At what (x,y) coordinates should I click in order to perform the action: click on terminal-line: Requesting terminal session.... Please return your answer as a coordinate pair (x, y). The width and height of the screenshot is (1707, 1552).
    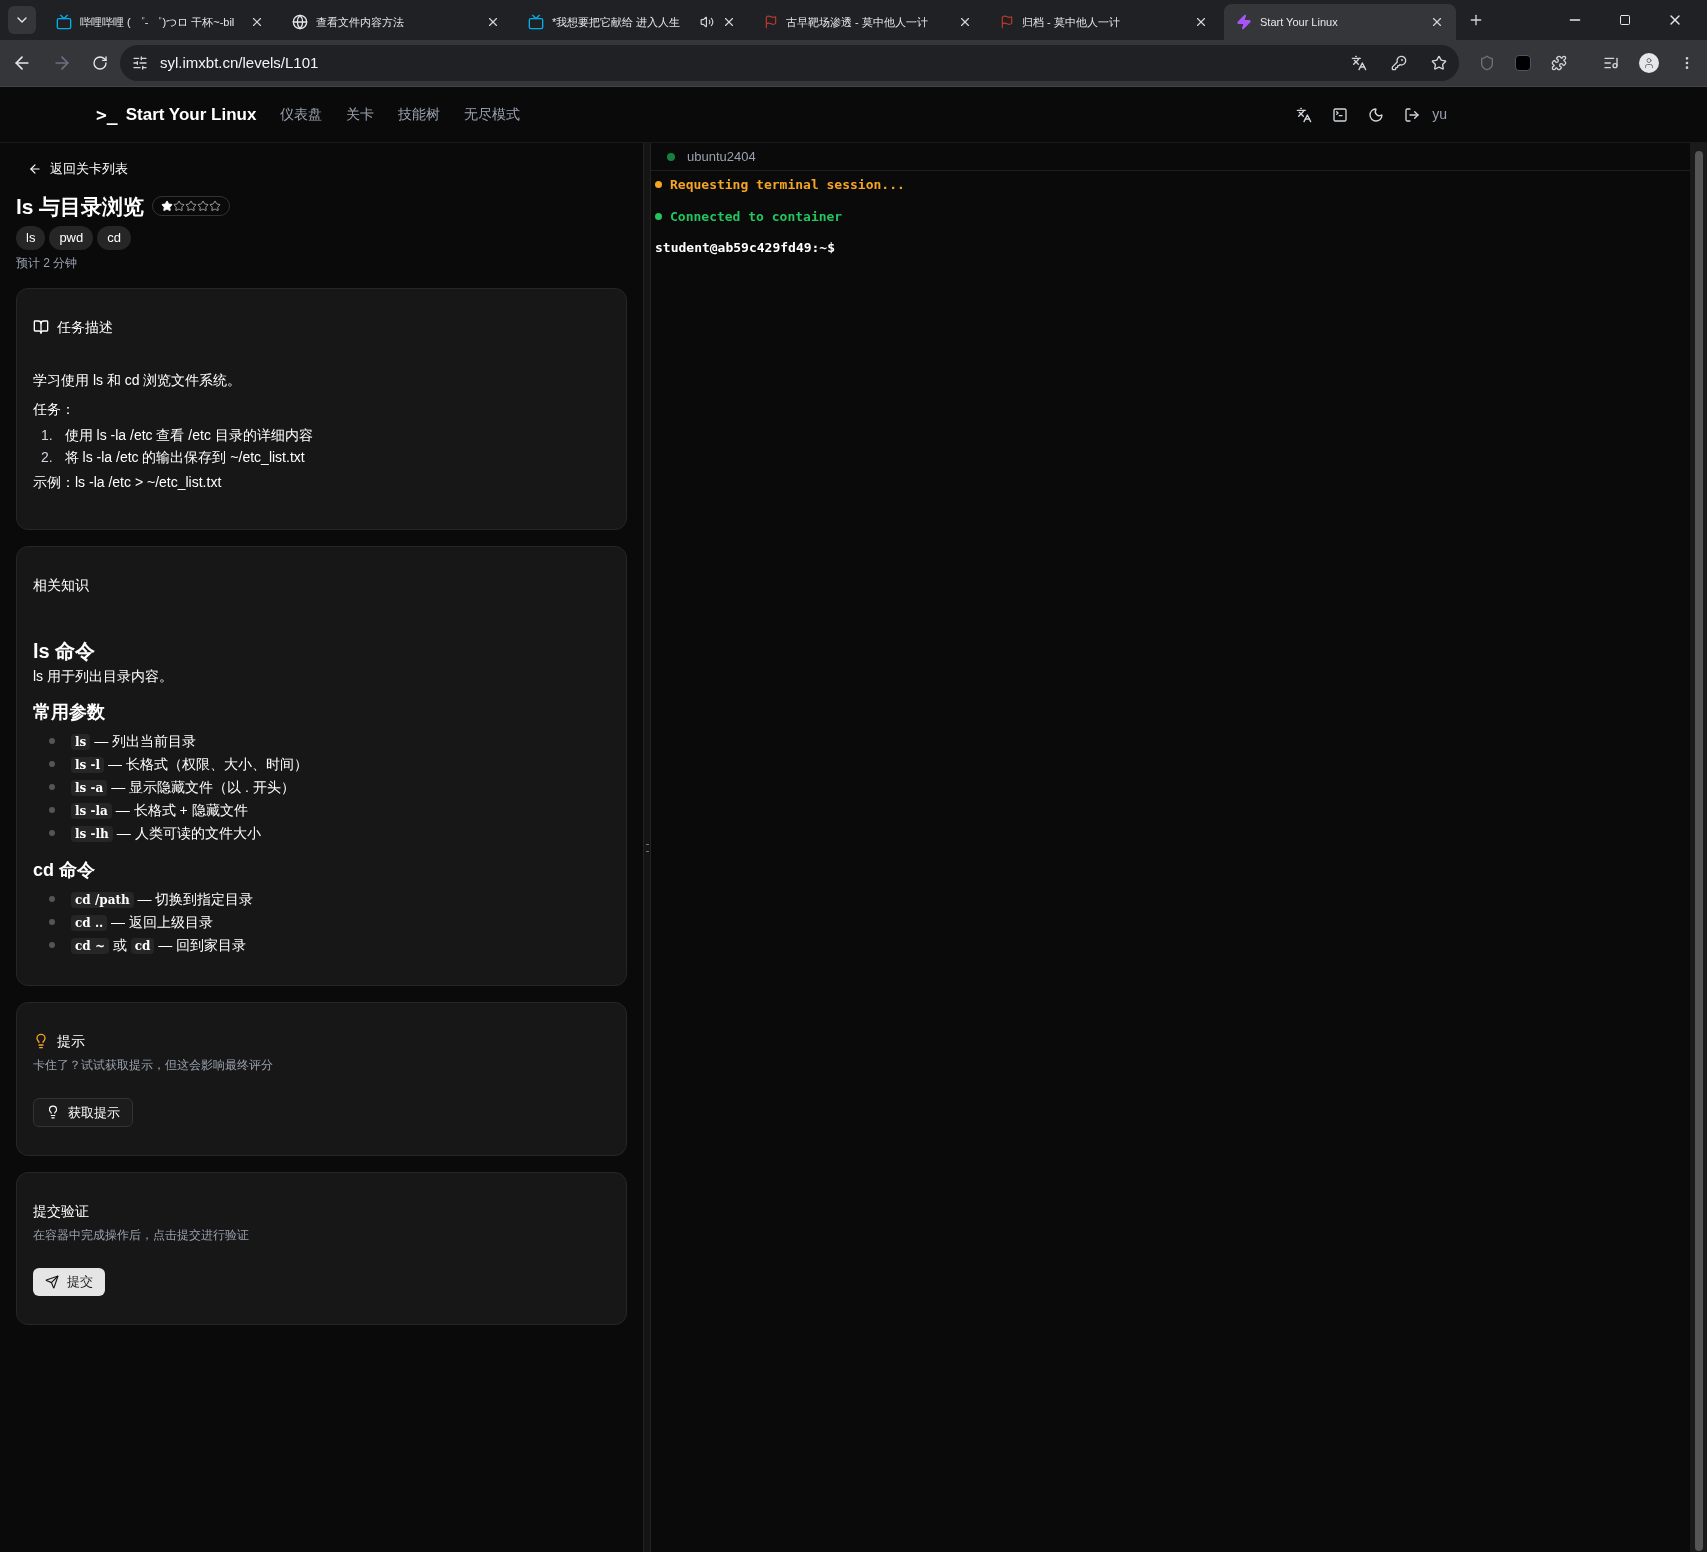
    Looking at the image, I should click on (787, 185).